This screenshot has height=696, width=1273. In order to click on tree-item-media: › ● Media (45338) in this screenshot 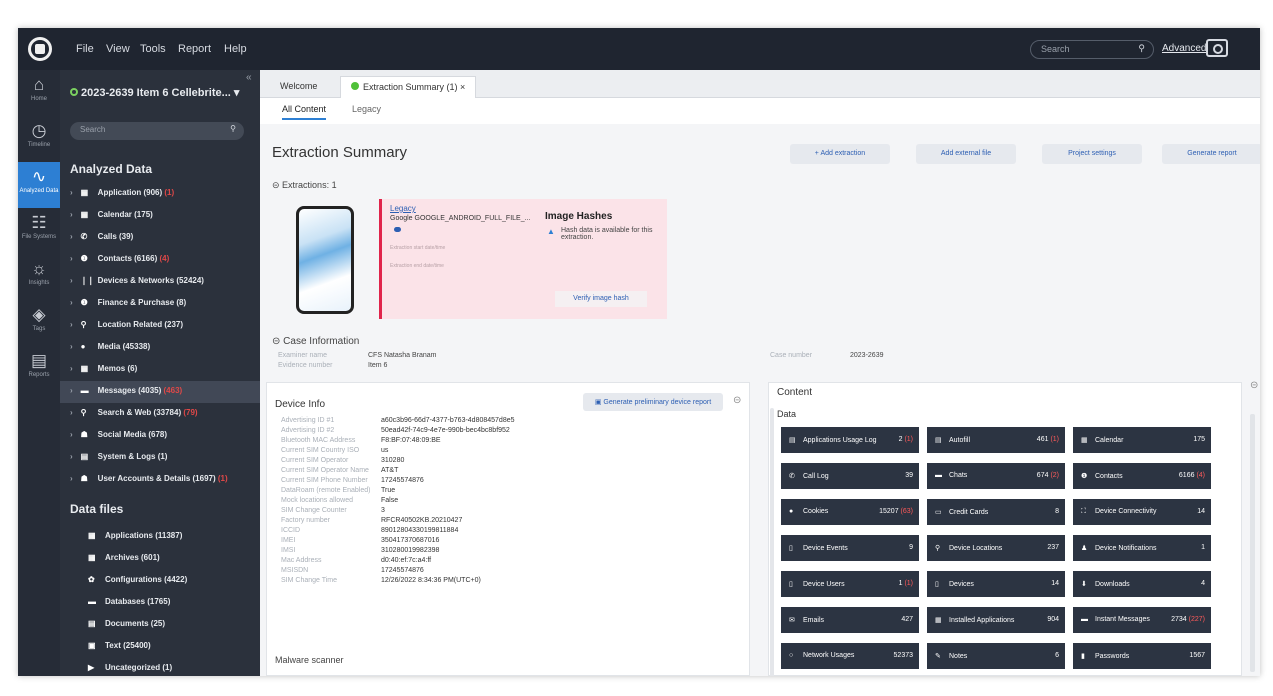, I will do `click(160, 348)`.